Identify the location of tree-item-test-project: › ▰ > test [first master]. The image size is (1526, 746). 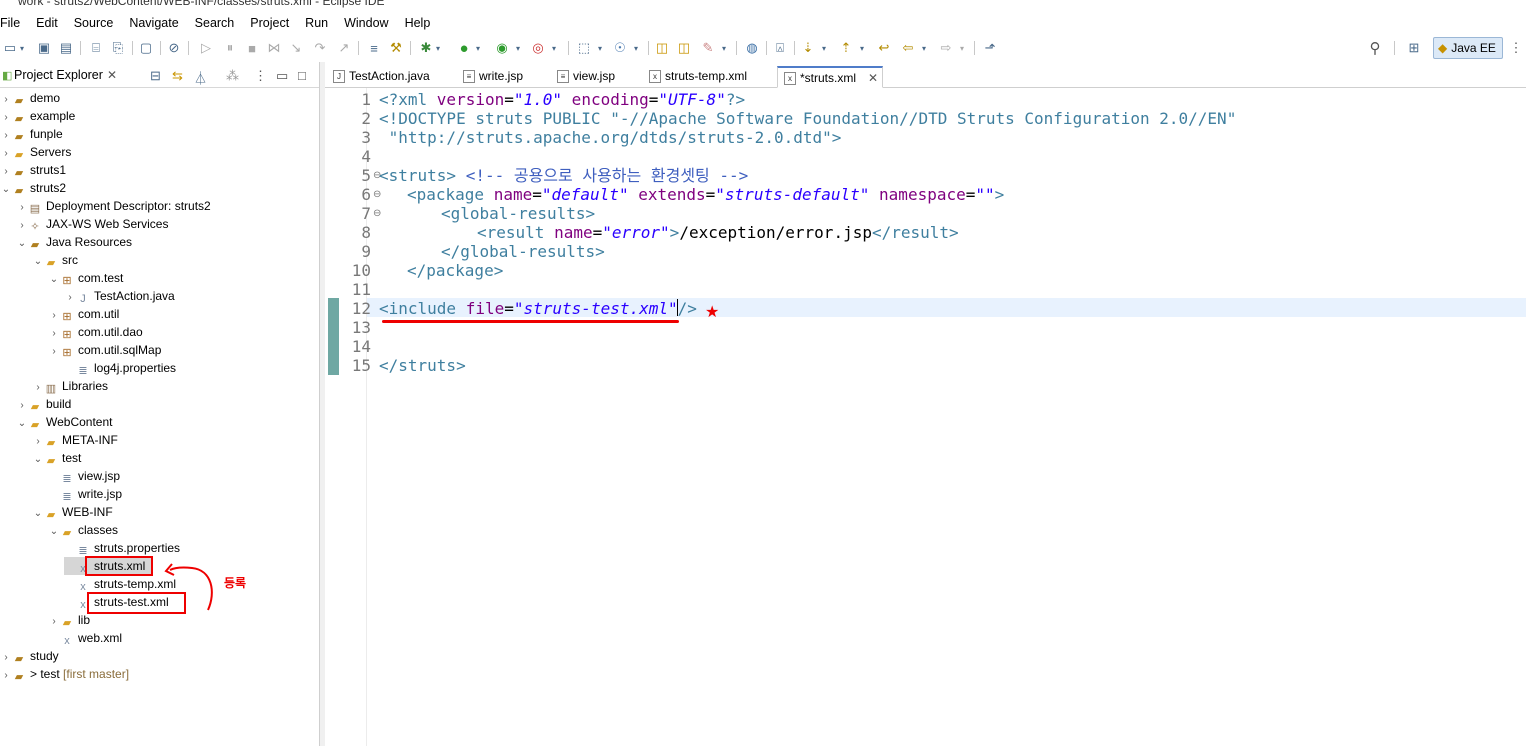
(64, 674).